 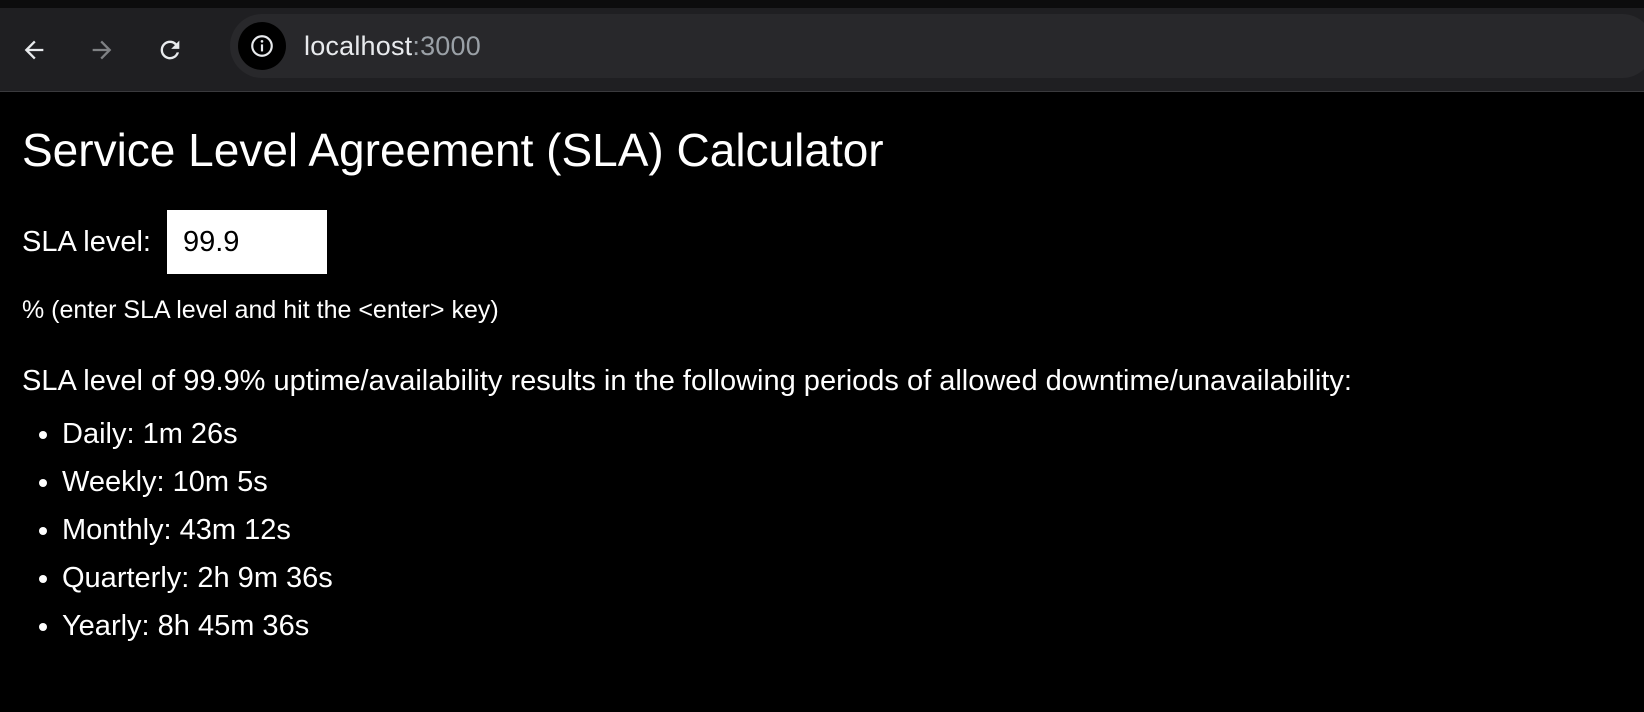 I want to click on browser-toolbar: localhost:3000, so click(x=822, y=46).